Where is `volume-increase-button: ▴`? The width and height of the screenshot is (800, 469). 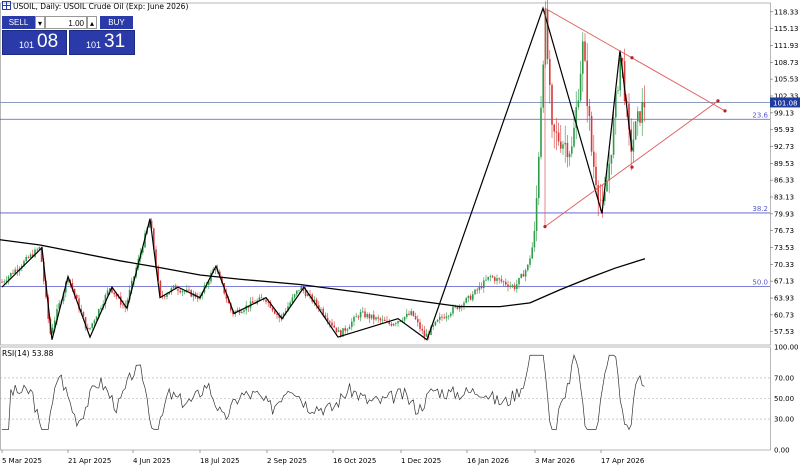
volume-increase-button: ▴ is located at coordinates (92, 22).